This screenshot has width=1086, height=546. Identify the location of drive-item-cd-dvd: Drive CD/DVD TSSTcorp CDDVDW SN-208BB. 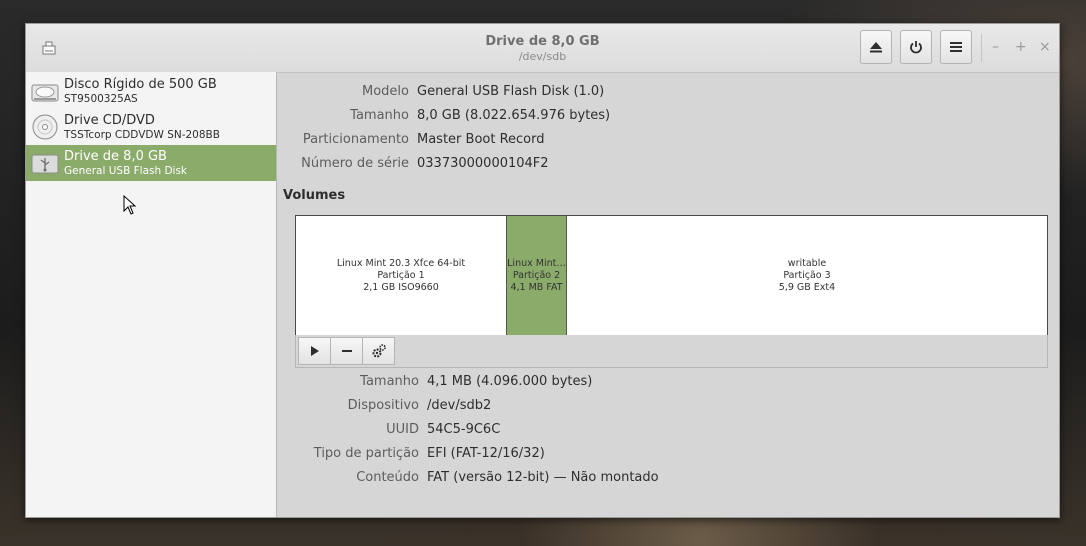
(151, 127).